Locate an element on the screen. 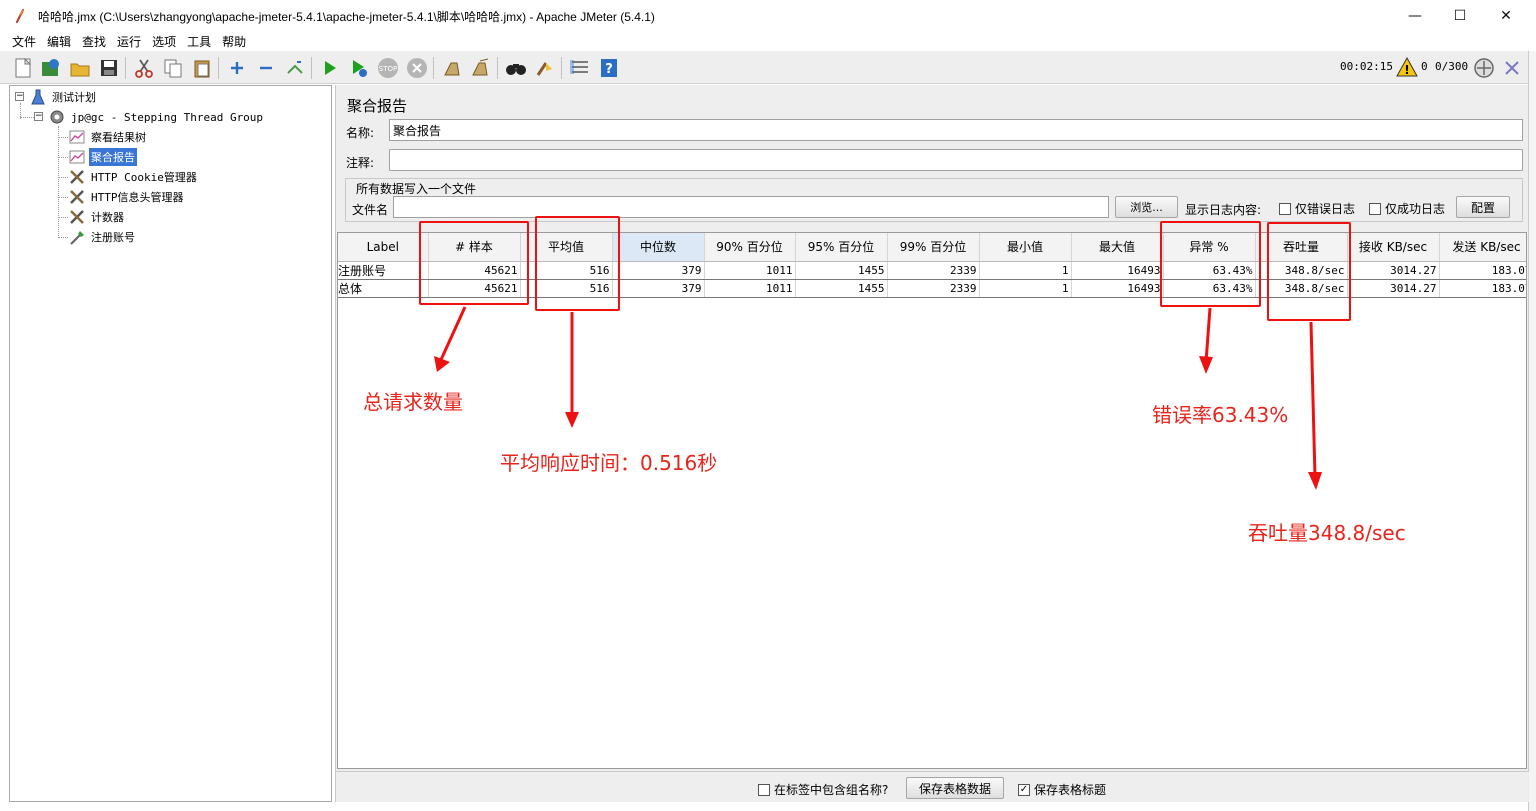  paste-icon is located at coordinates (202, 68).